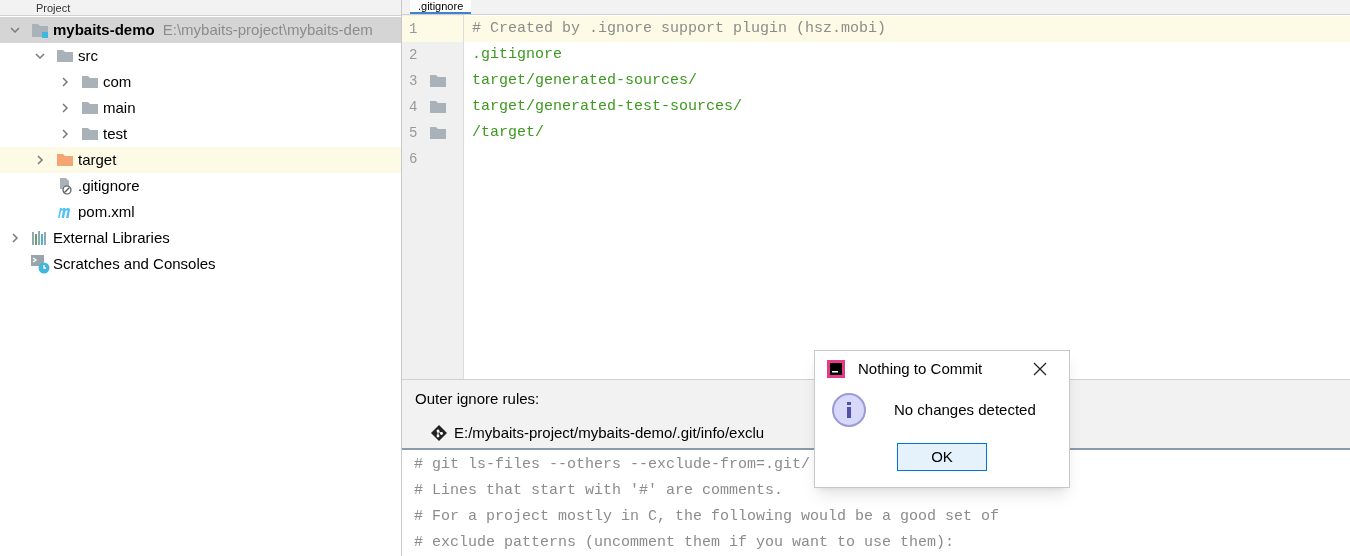  Describe the element at coordinates (200, 134) in the screenshot. I see `tree-item: test` at that location.